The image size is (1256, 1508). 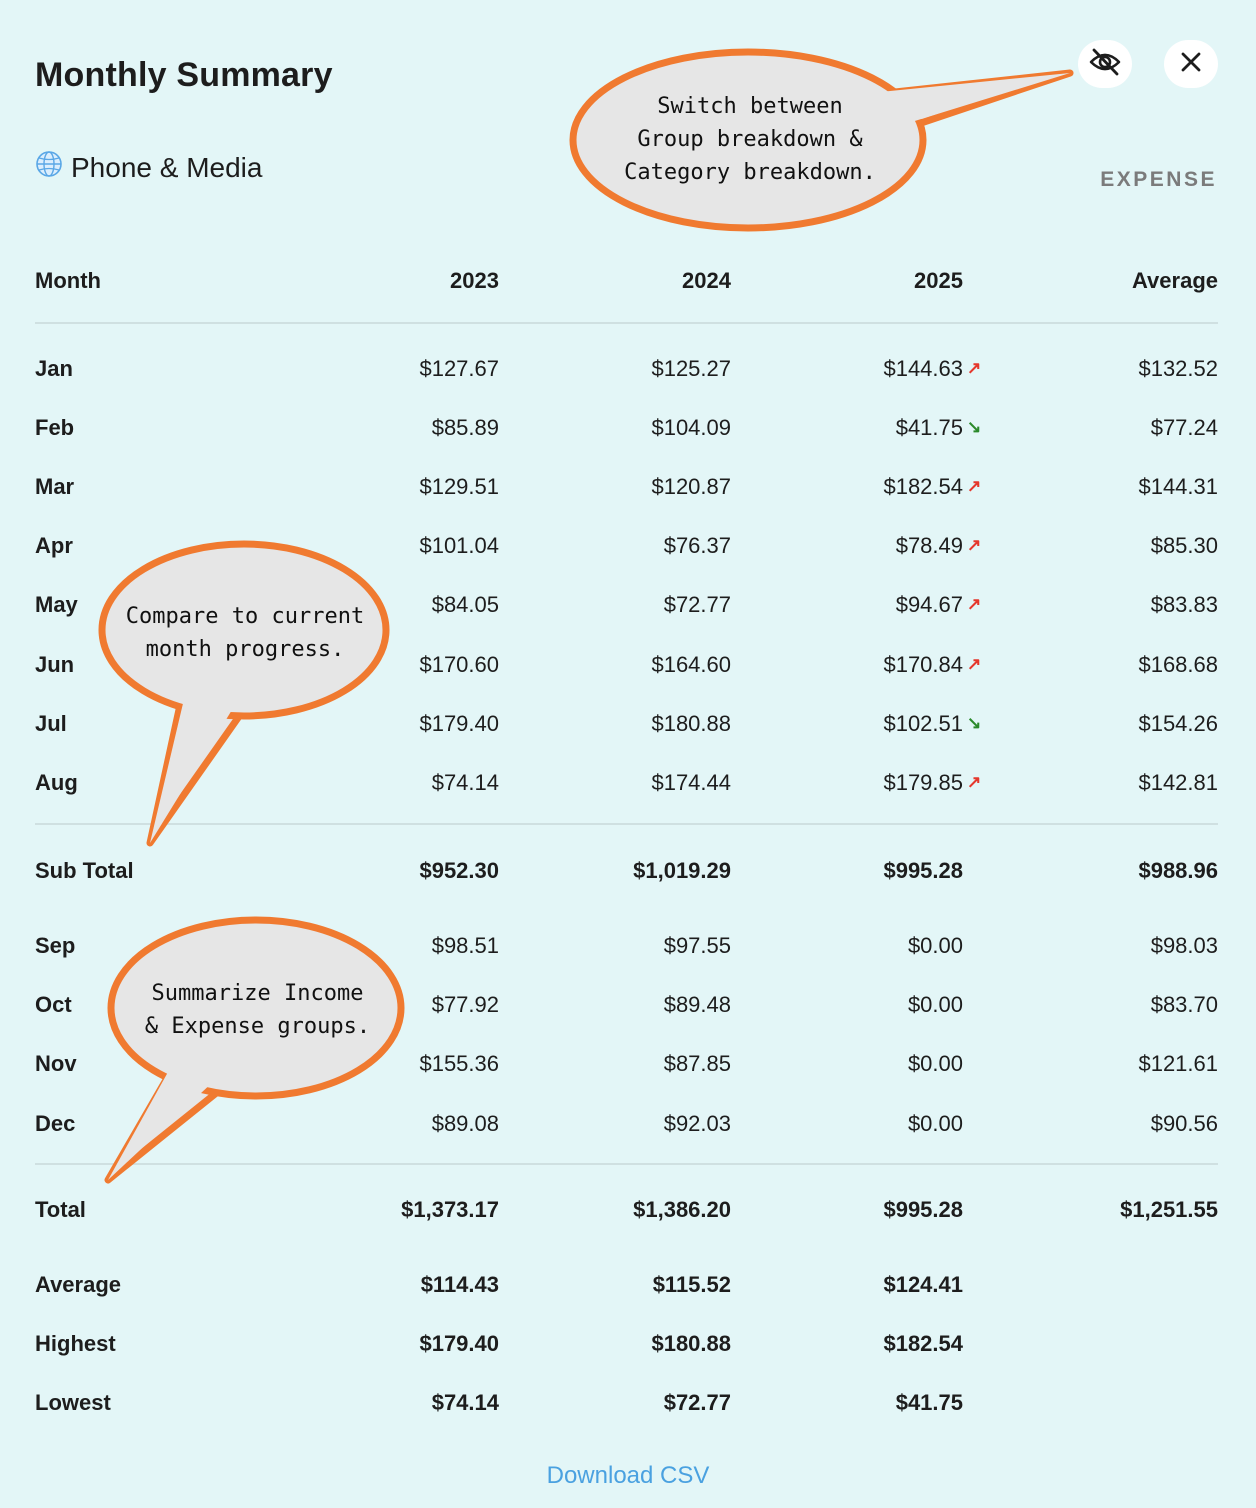 What do you see at coordinates (626, 281) in the screenshot?
I see `table-header-row: Month 2023 2024 2025 Average` at bounding box center [626, 281].